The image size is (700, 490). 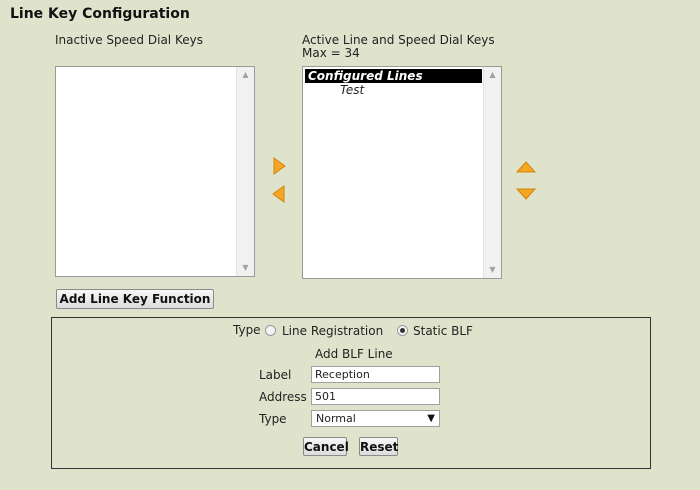 What do you see at coordinates (279, 194) in the screenshot?
I see `move-left-icon` at bounding box center [279, 194].